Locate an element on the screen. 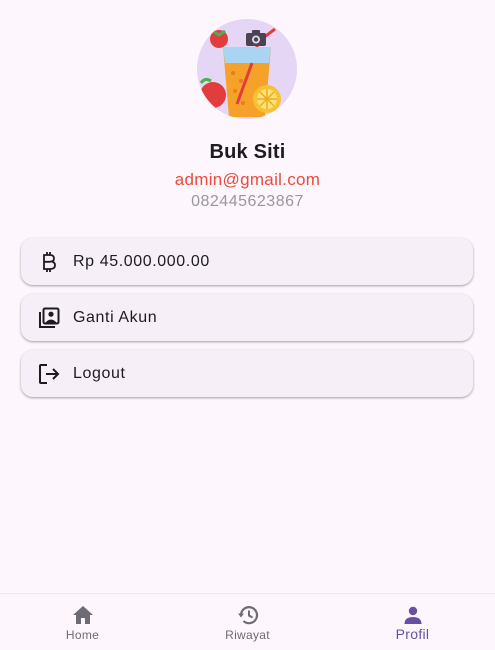 Image resolution: width=495 pixels, height=650 pixels. nav-riwayat-label: Riwayat is located at coordinates (247, 635).